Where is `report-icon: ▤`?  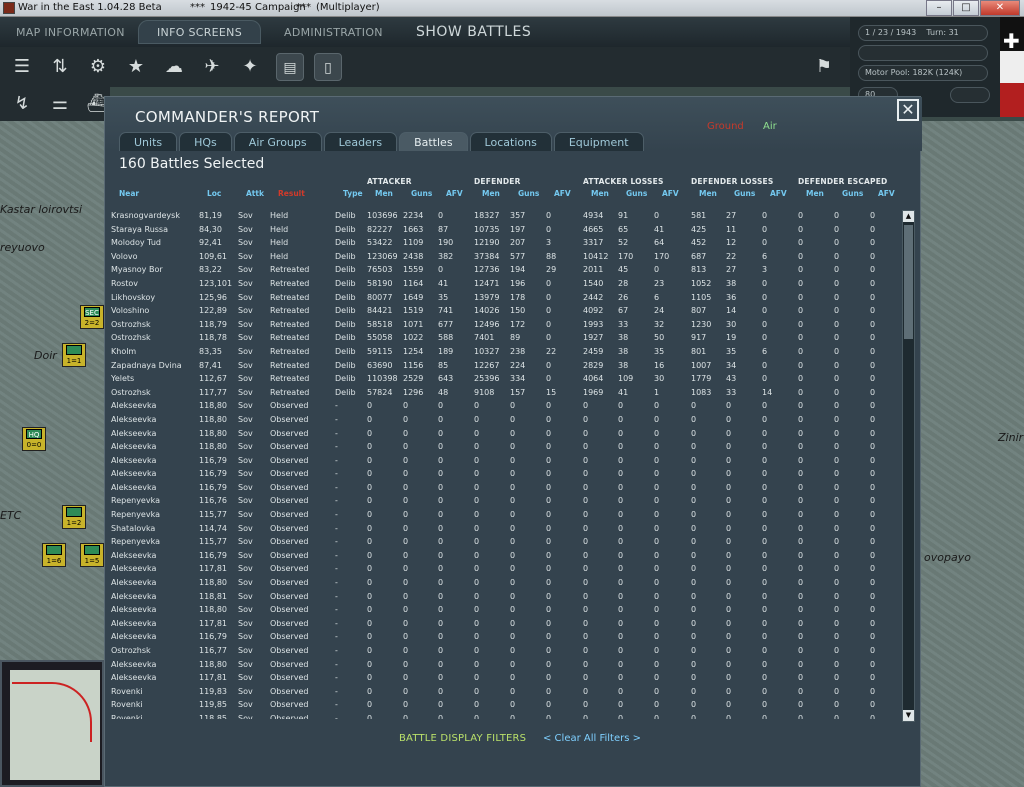
report-icon: ▤ is located at coordinates (290, 67).